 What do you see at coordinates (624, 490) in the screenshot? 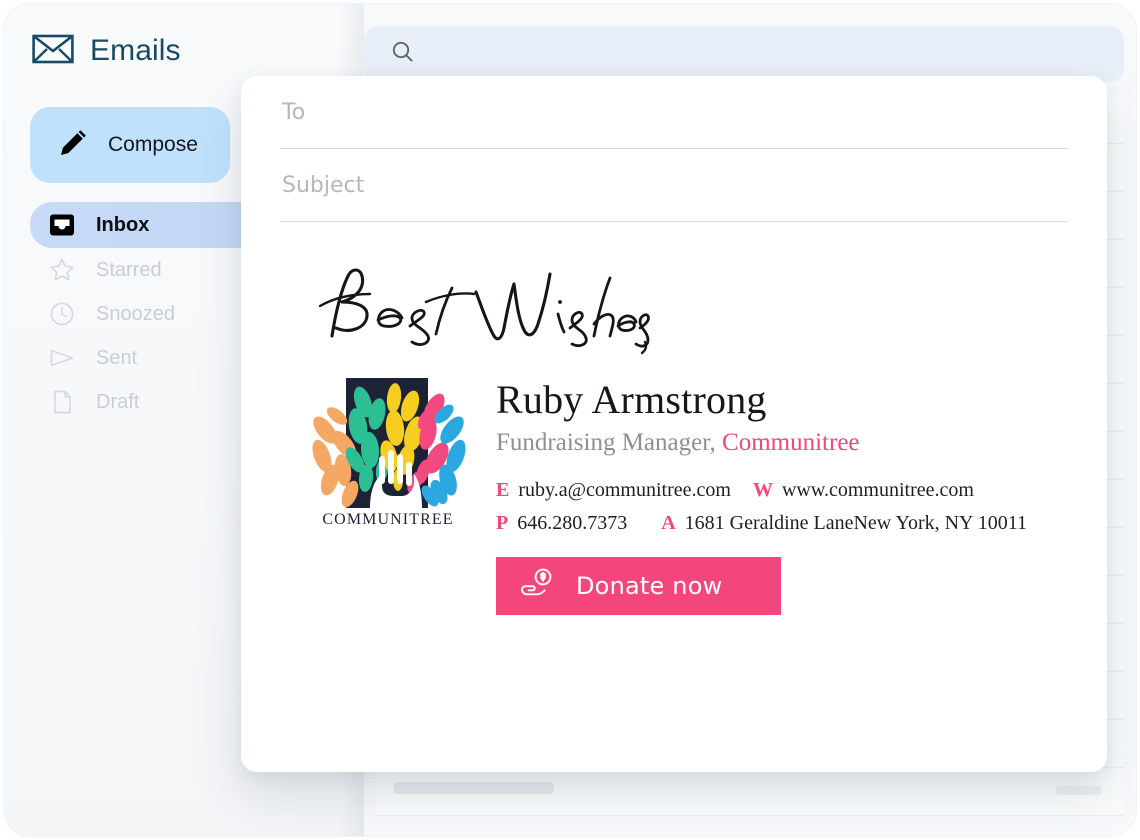
I see `contact-value-email: ruby.a@communitree.com` at bounding box center [624, 490].